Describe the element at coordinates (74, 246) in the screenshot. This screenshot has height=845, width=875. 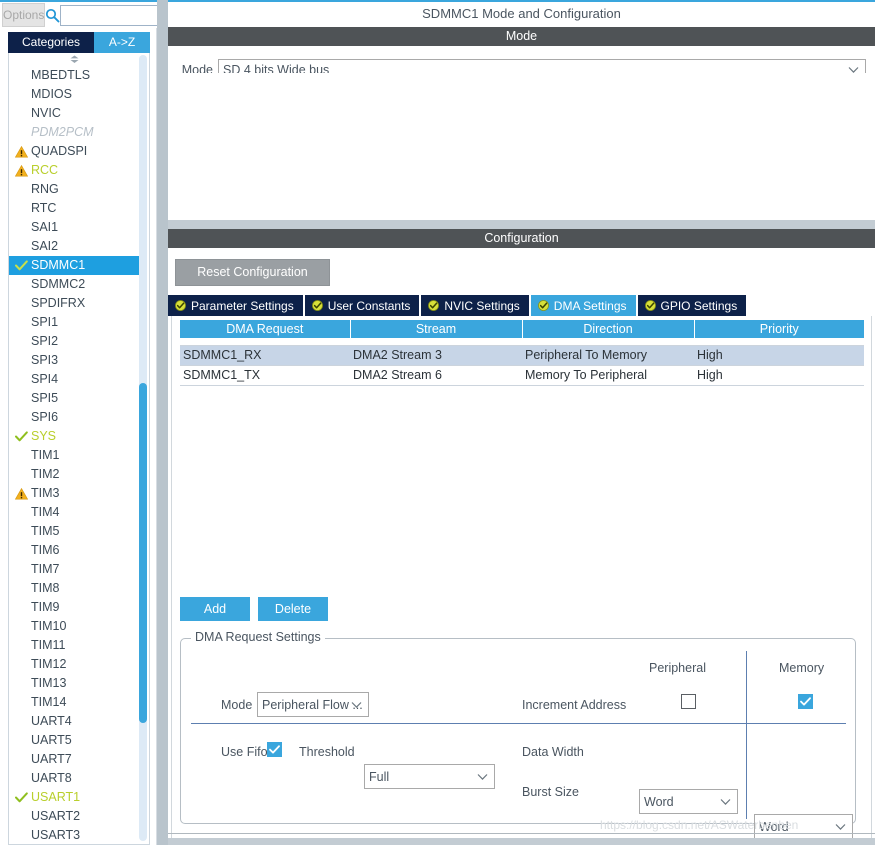
I see `sidebar-item-sai2: SAI2` at that location.